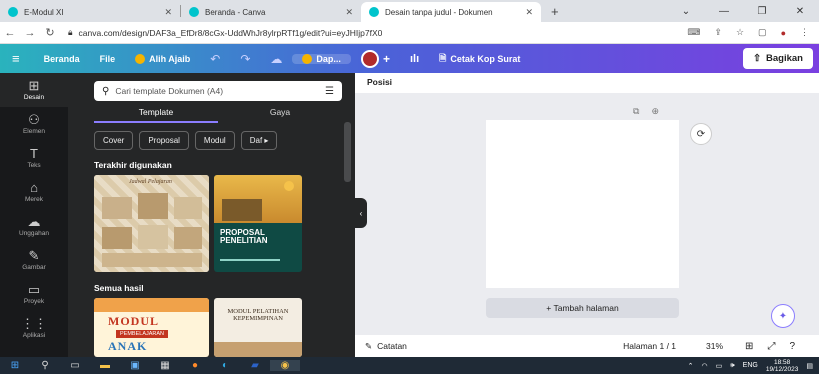 The width and height of the screenshot is (819, 374). What do you see at coordinates (245, 59) in the screenshot?
I see `redo-icon: ↷` at bounding box center [245, 59].